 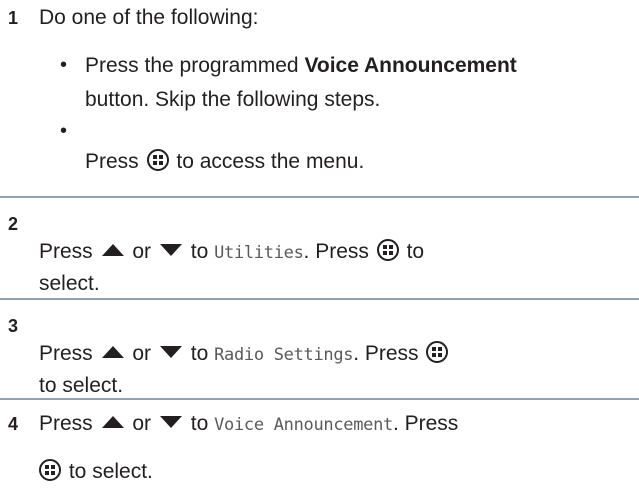 I want to click on bullet-1-bold: Voice Announcement, so click(x=410, y=65).